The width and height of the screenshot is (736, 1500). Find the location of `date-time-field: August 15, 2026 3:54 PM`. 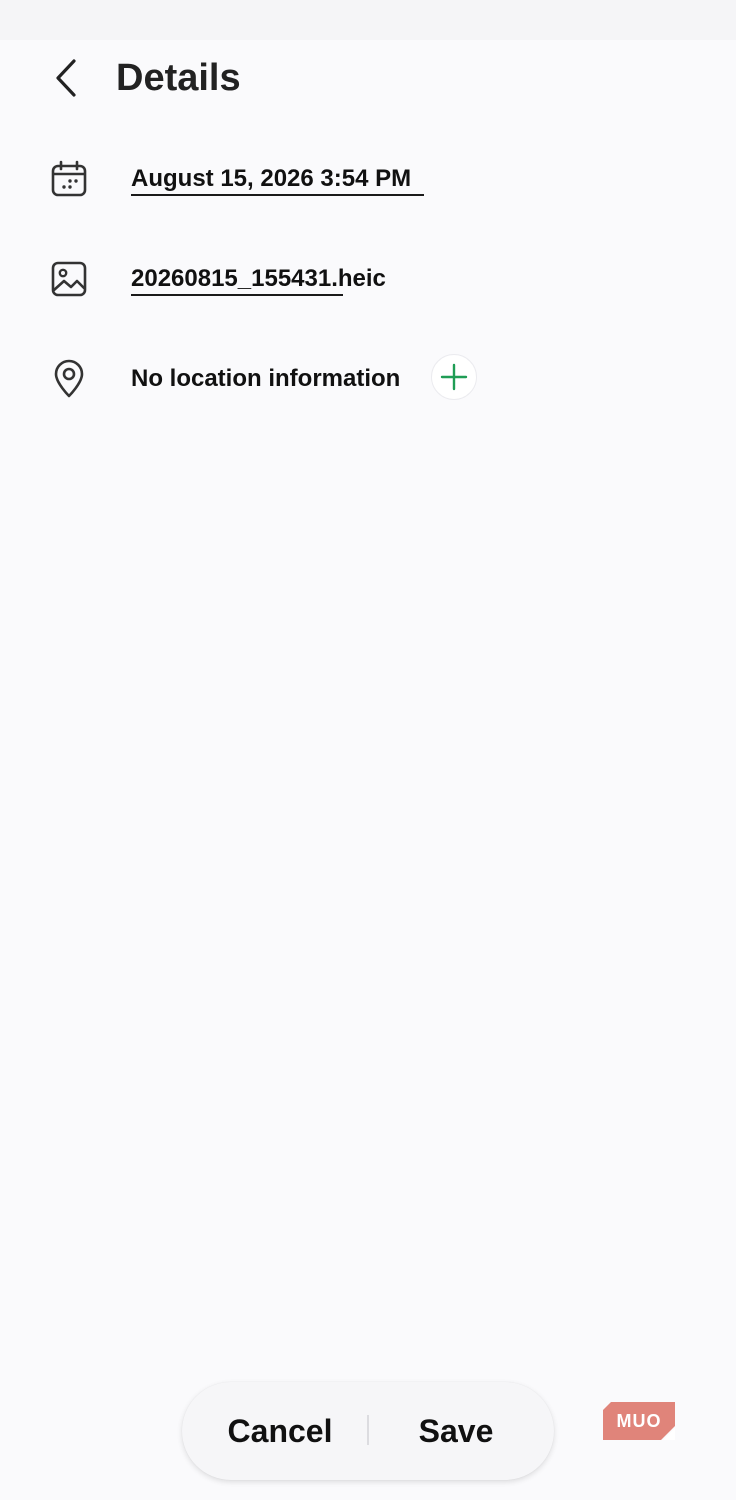

date-time-field: August 15, 2026 3:54 PM is located at coordinates (271, 179).